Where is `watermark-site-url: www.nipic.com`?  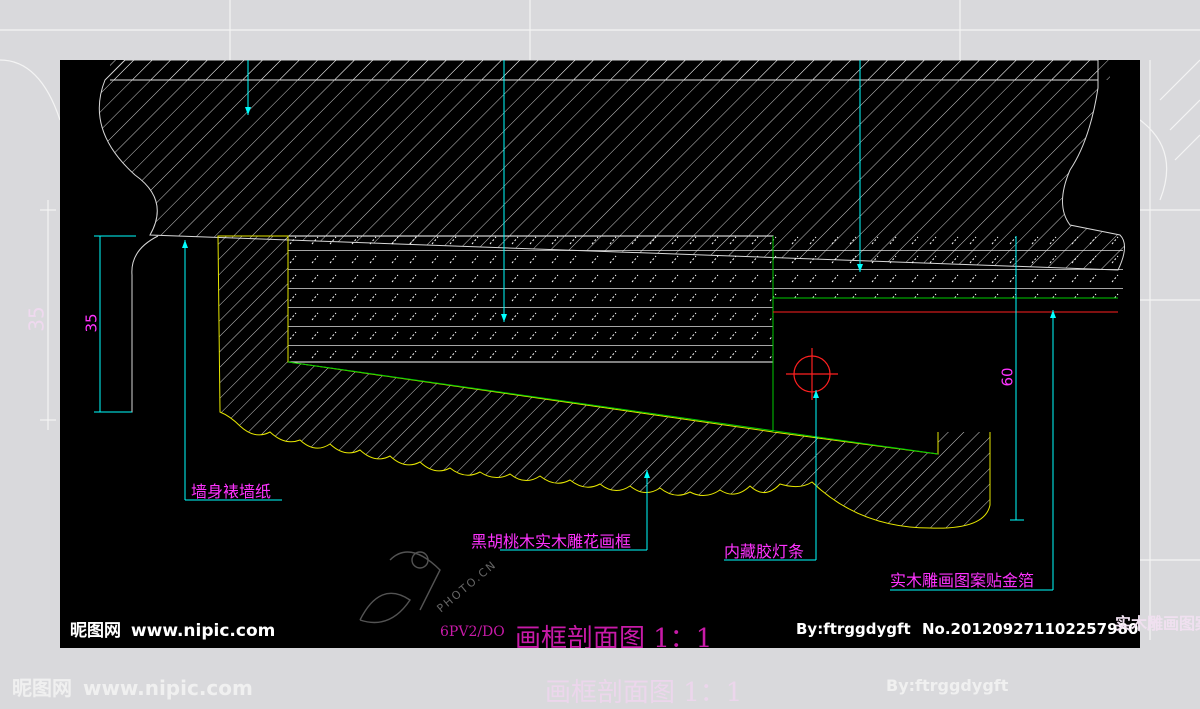 watermark-site-url: www.nipic.com is located at coordinates (203, 631).